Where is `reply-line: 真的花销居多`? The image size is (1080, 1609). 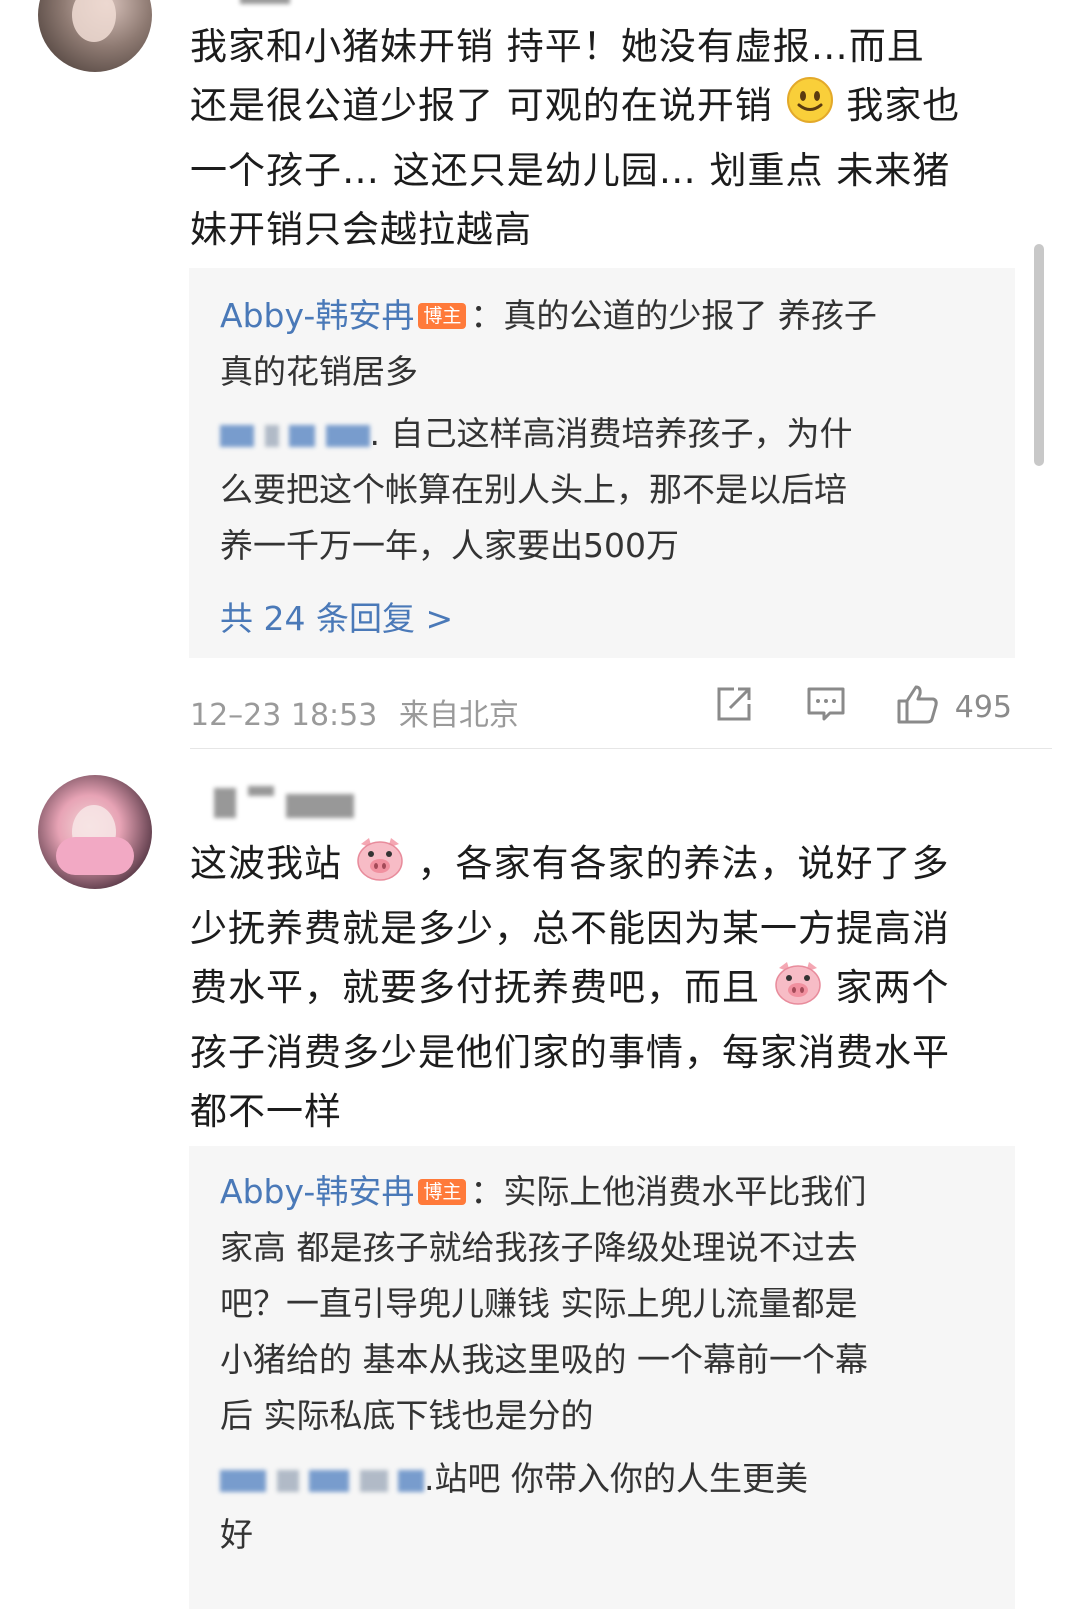 reply-line: 真的花销居多 is located at coordinates (319, 371).